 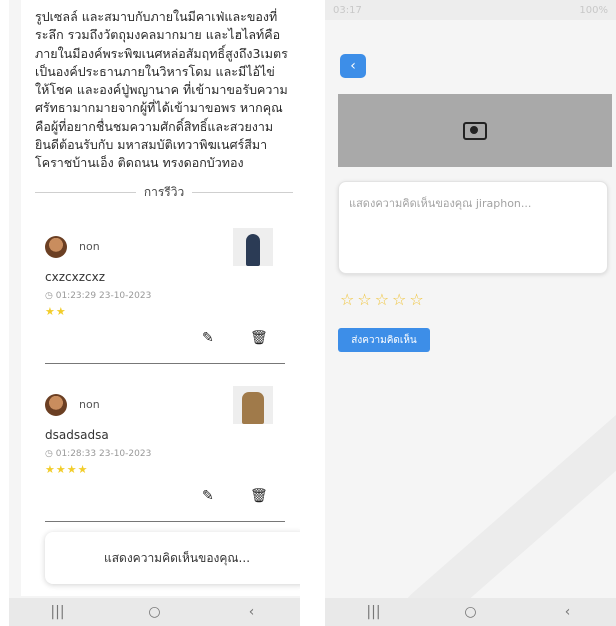 I want to click on review-timestamp: ◷ 01:23:29 23-10-2023, so click(x=98, y=296).